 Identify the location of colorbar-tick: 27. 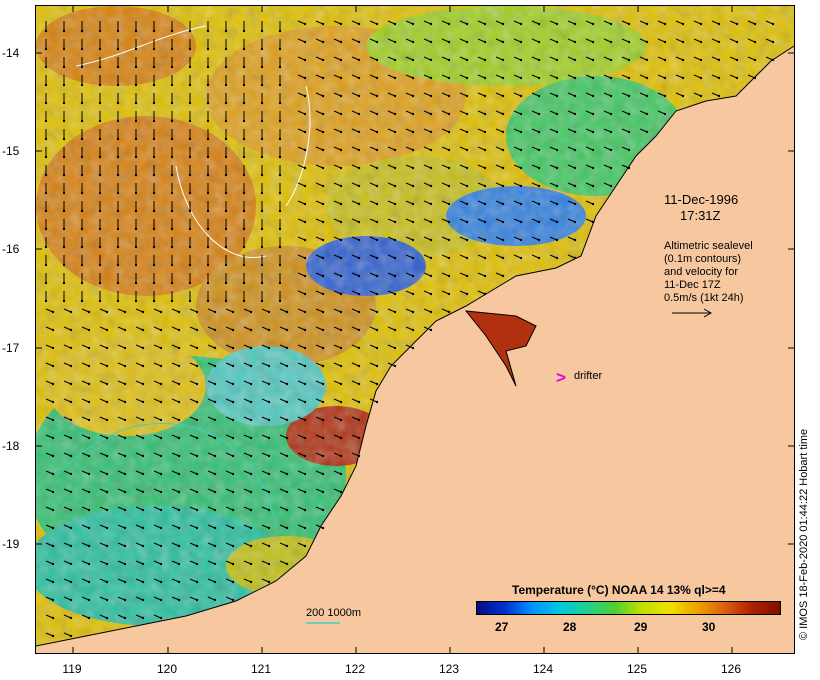
(502, 627).